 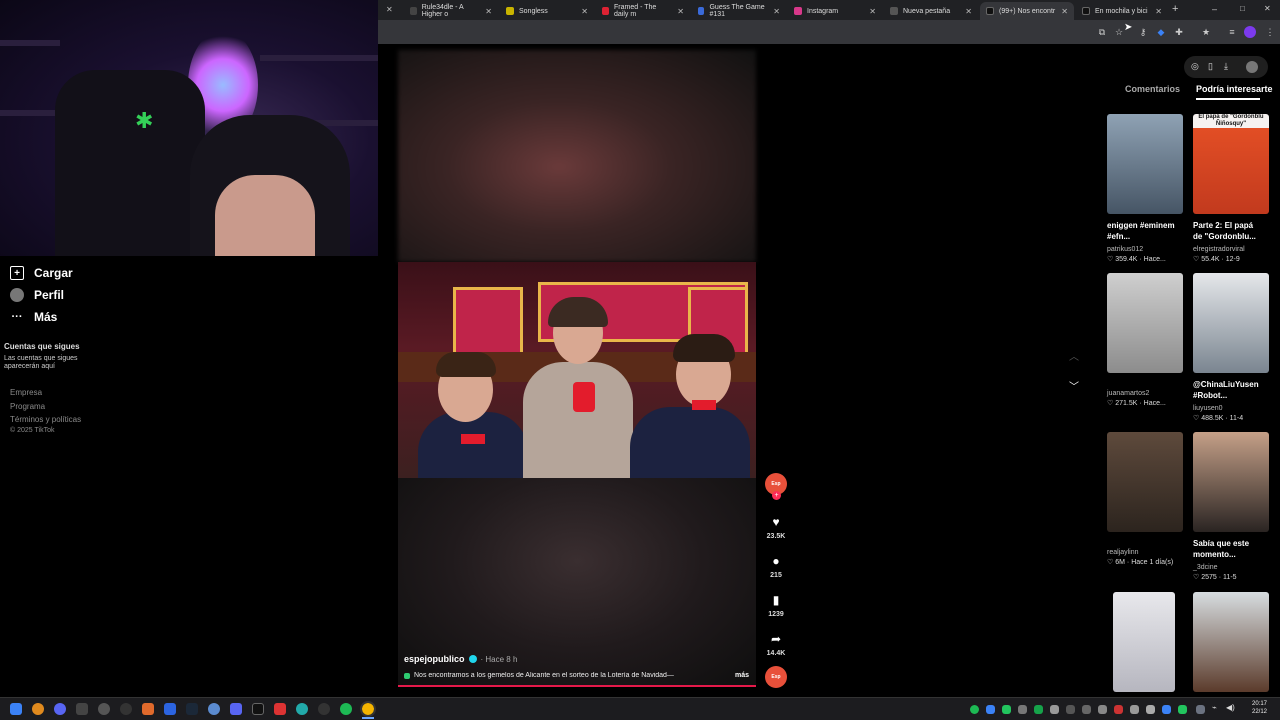 I want to click on close-window-button: ✕, so click(x=1267, y=8).